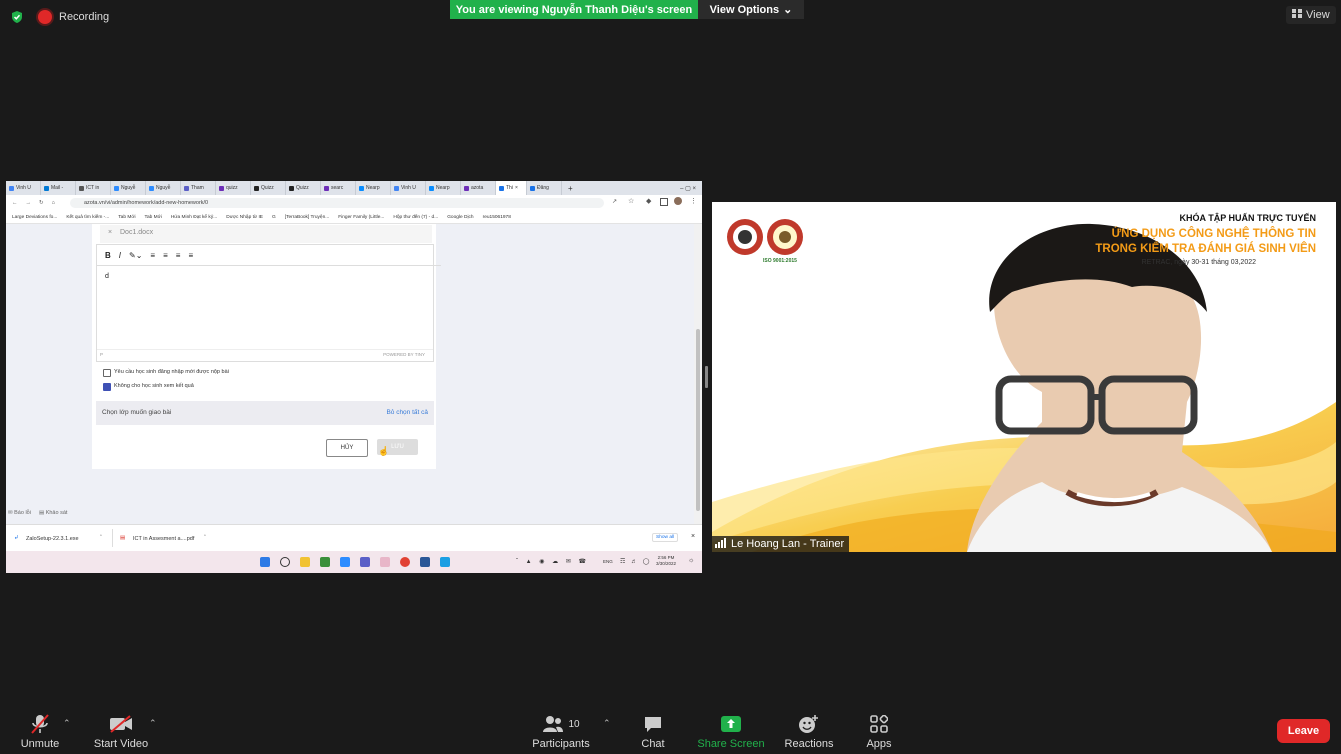 The image size is (1341, 754). Describe the element at coordinates (511, 188) in the screenshot. I see `browser-tab: Thi ×` at that location.